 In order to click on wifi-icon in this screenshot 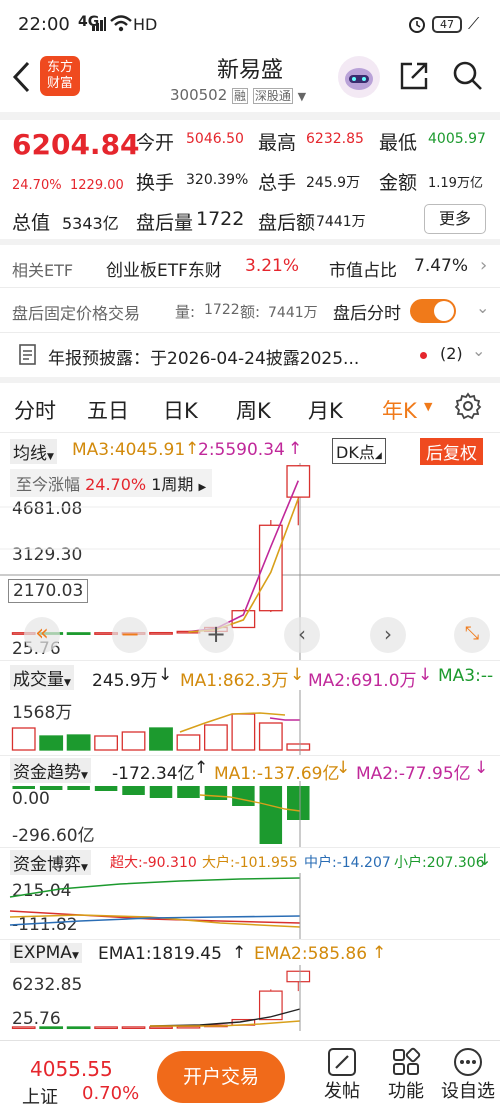, I will do `click(121, 25)`.